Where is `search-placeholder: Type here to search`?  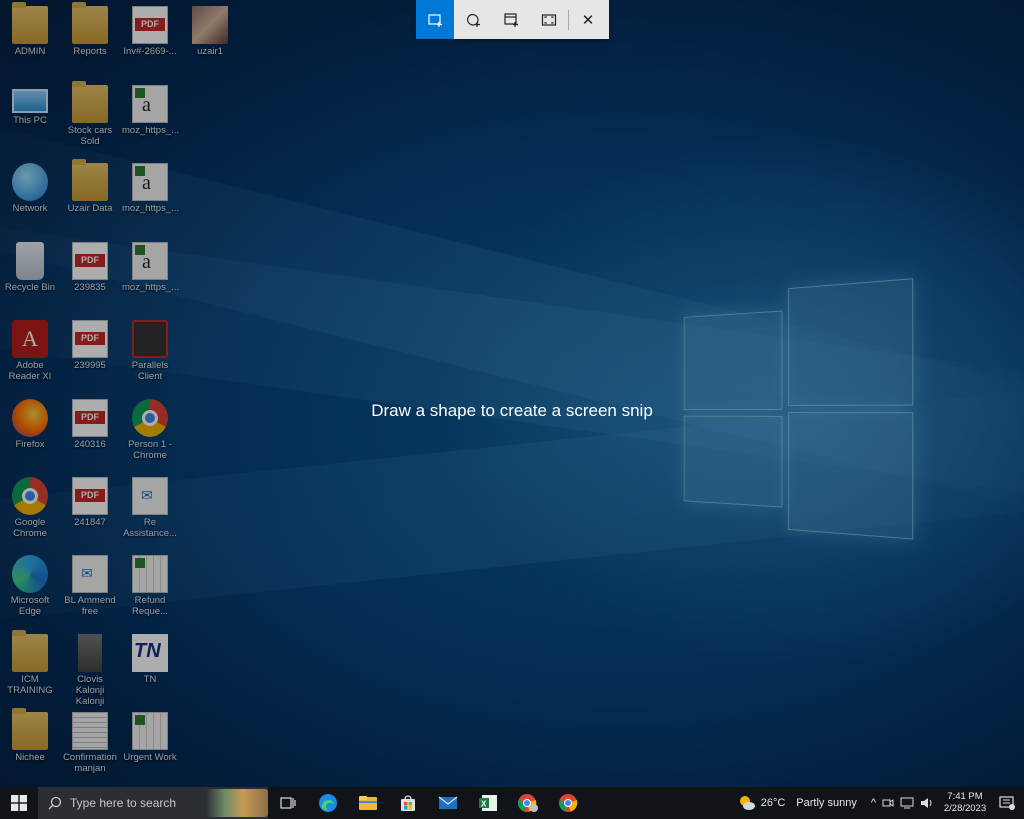 search-placeholder: Type here to search is located at coordinates (123, 803).